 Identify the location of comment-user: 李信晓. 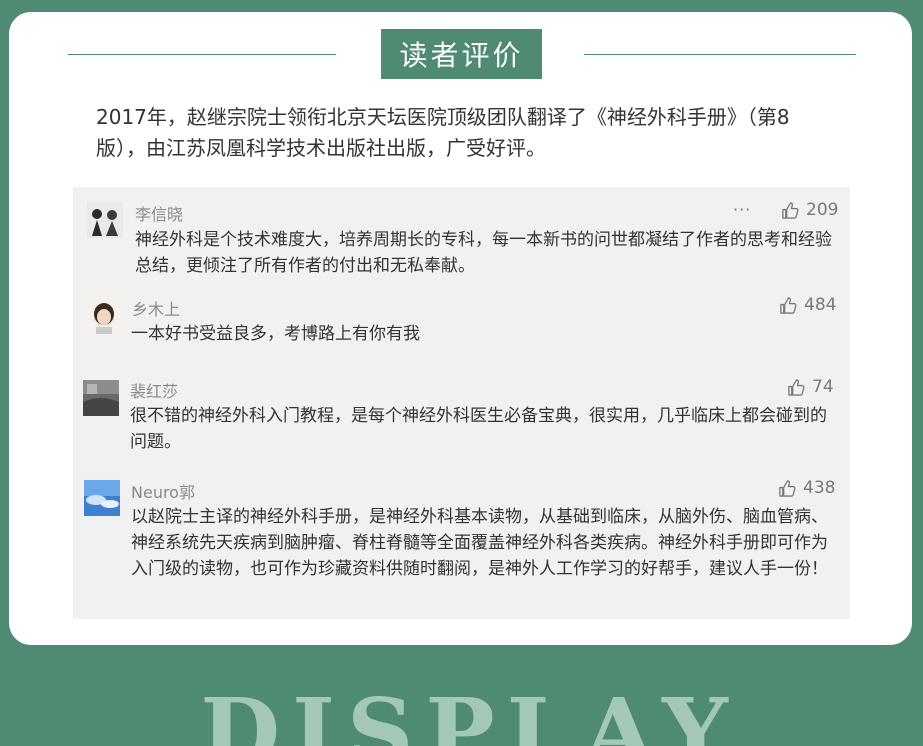
(159, 213).